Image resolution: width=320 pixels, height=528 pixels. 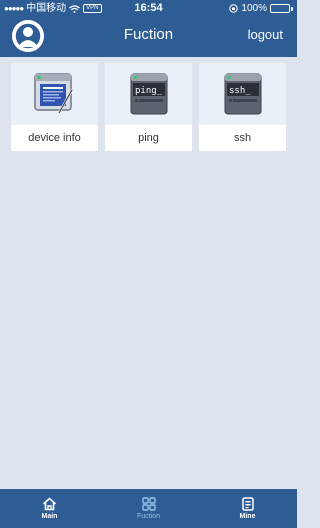 I want to click on tab-main: Main, so click(x=49, y=508).